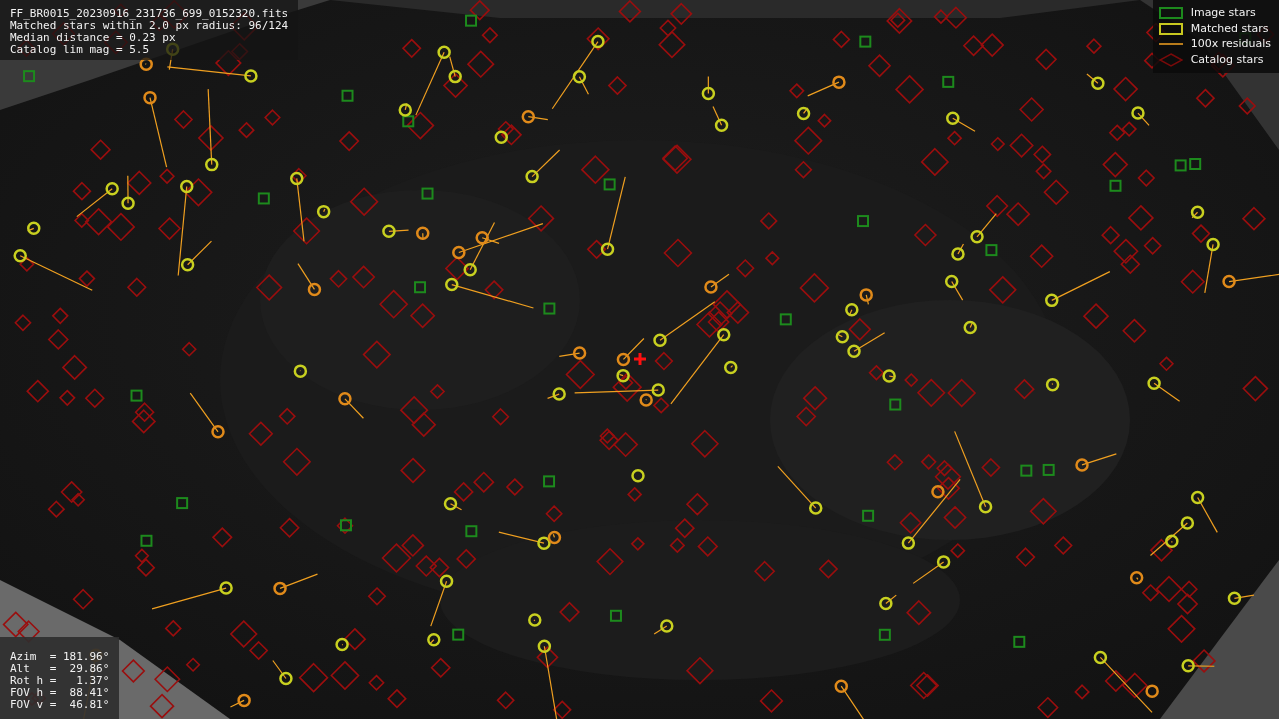  What do you see at coordinates (1170, 59) in the screenshot?
I see `diamond-icon` at bounding box center [1170, 59].